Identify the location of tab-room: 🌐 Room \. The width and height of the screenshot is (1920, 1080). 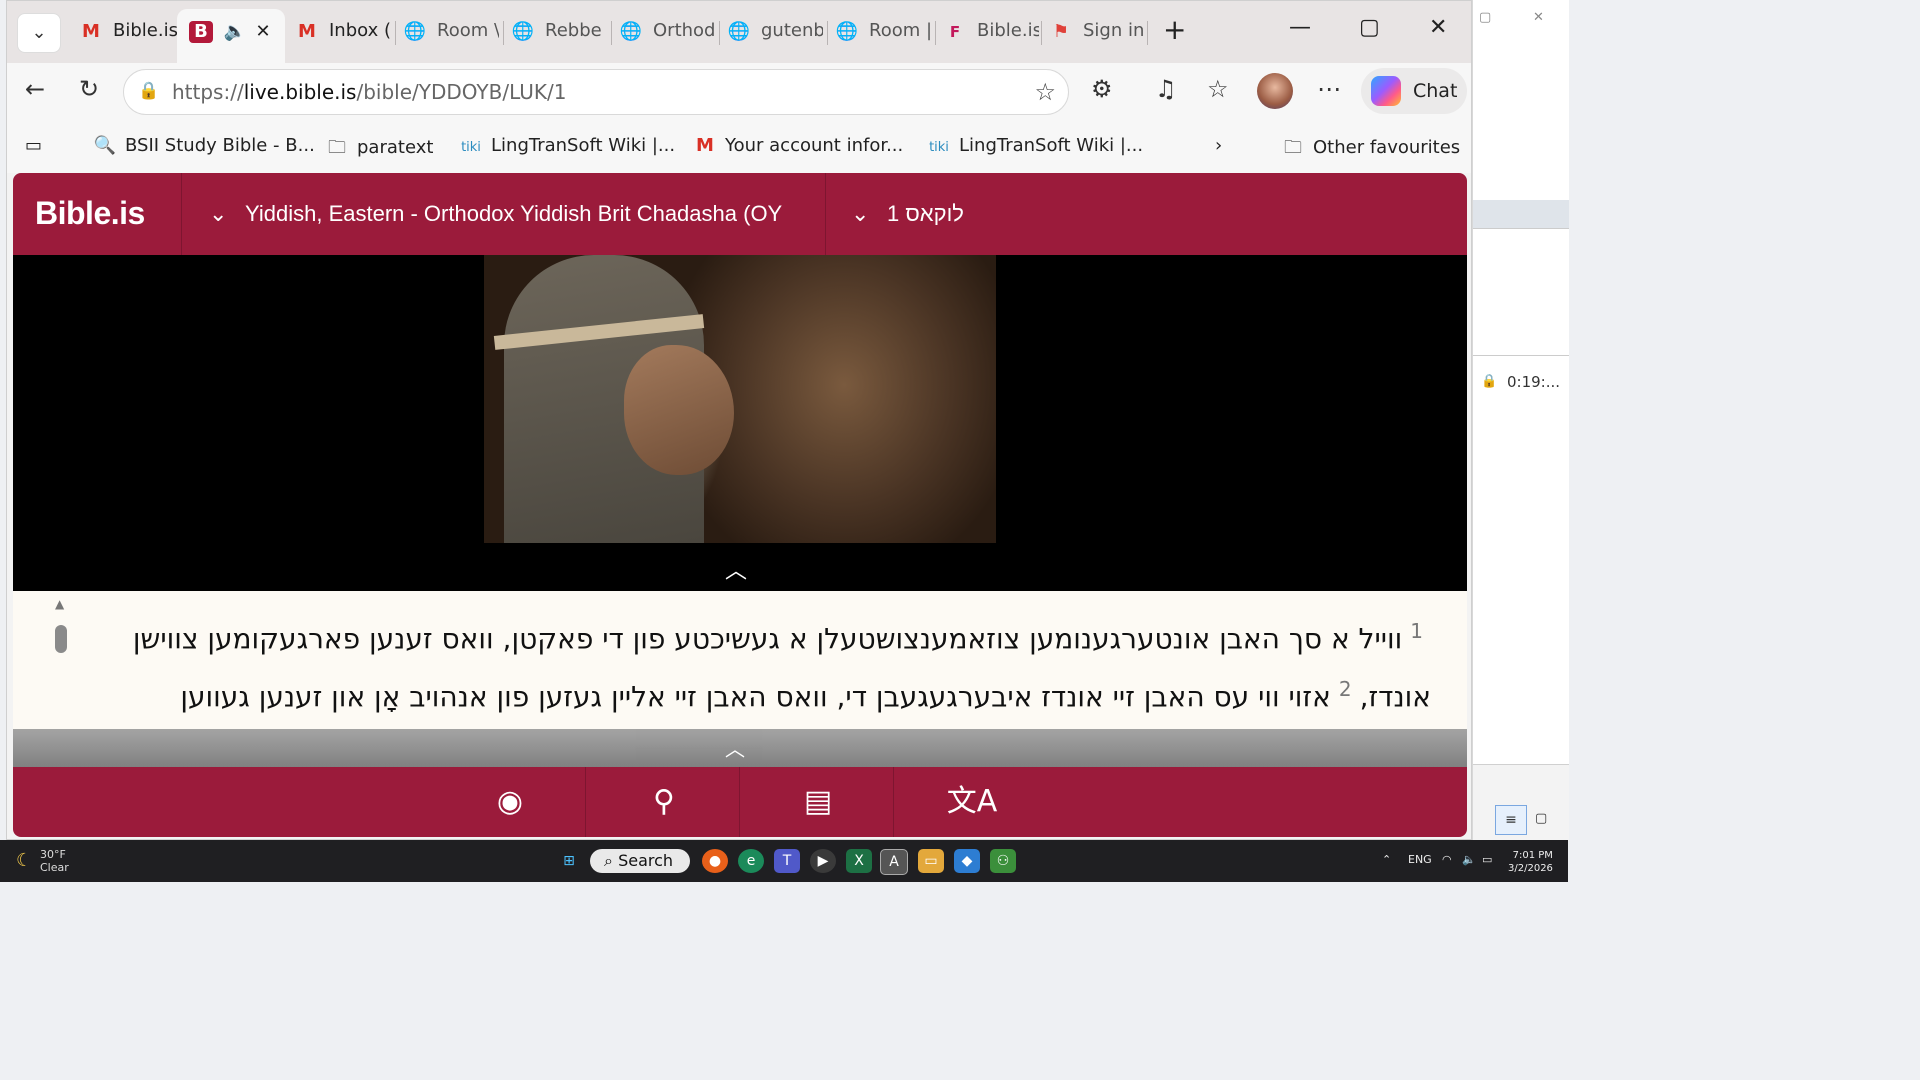
(451, 32).